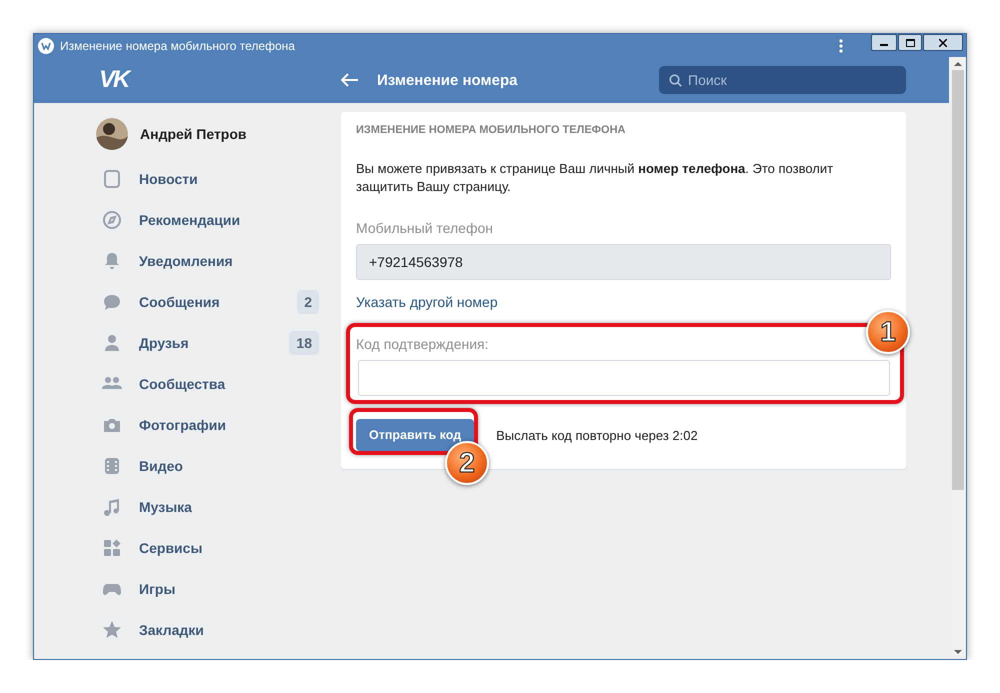 This screenshot has height=693, width=1000. Describe the element at coordinates (957, 358) in the screenshot. I see `scrollbar` at that location.